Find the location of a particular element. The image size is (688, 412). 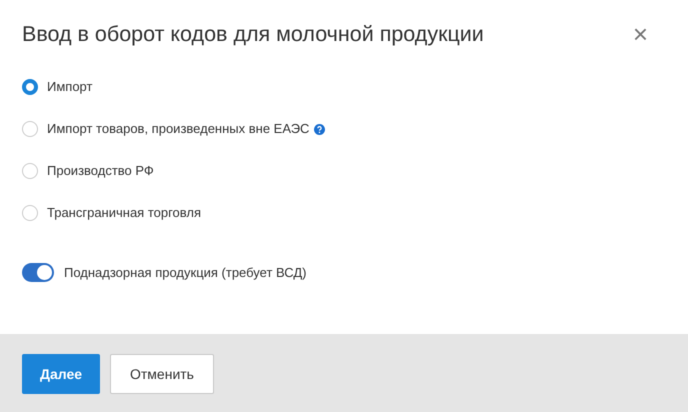

next-button: Далее is located at coordinates (61, 374).